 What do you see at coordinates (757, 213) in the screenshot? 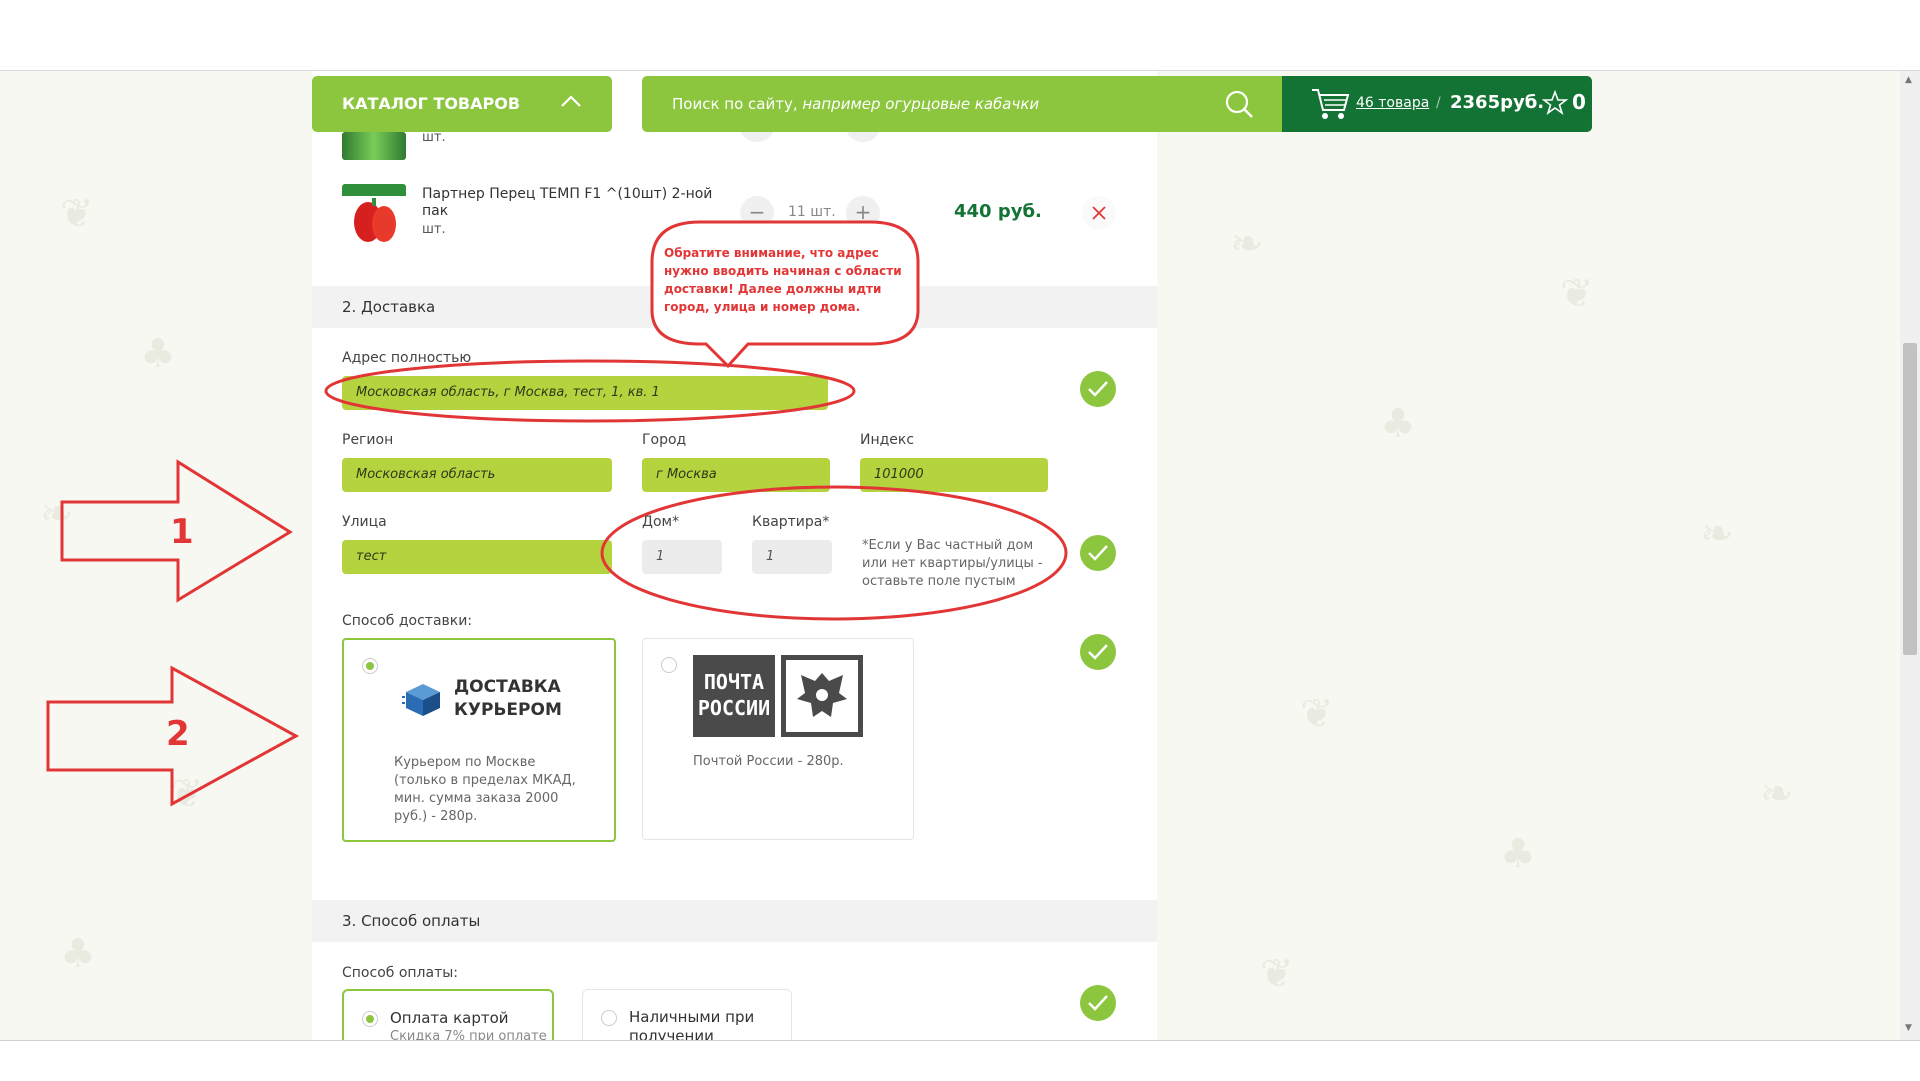
I see `quantity-minus-button: −` at bounding box center [757, 213].